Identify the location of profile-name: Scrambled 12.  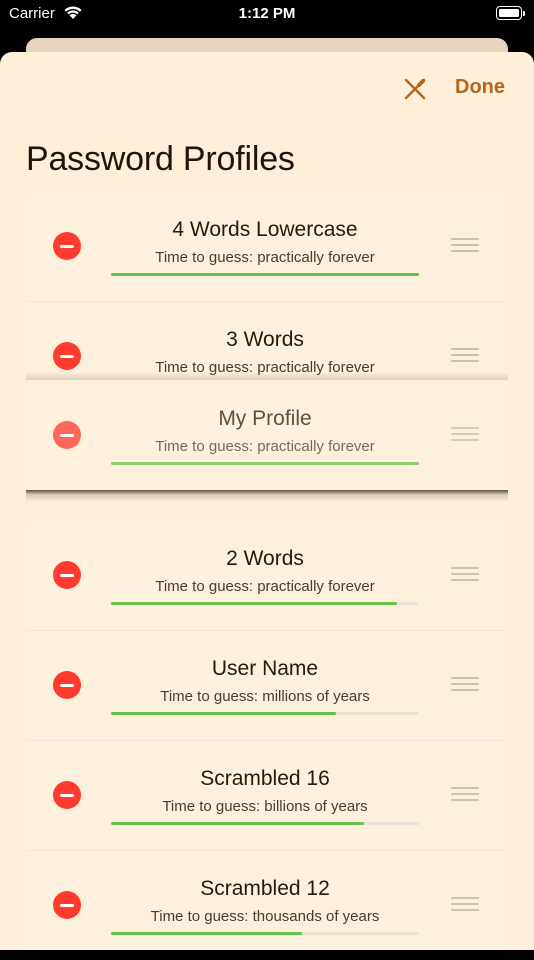
(265, 888).